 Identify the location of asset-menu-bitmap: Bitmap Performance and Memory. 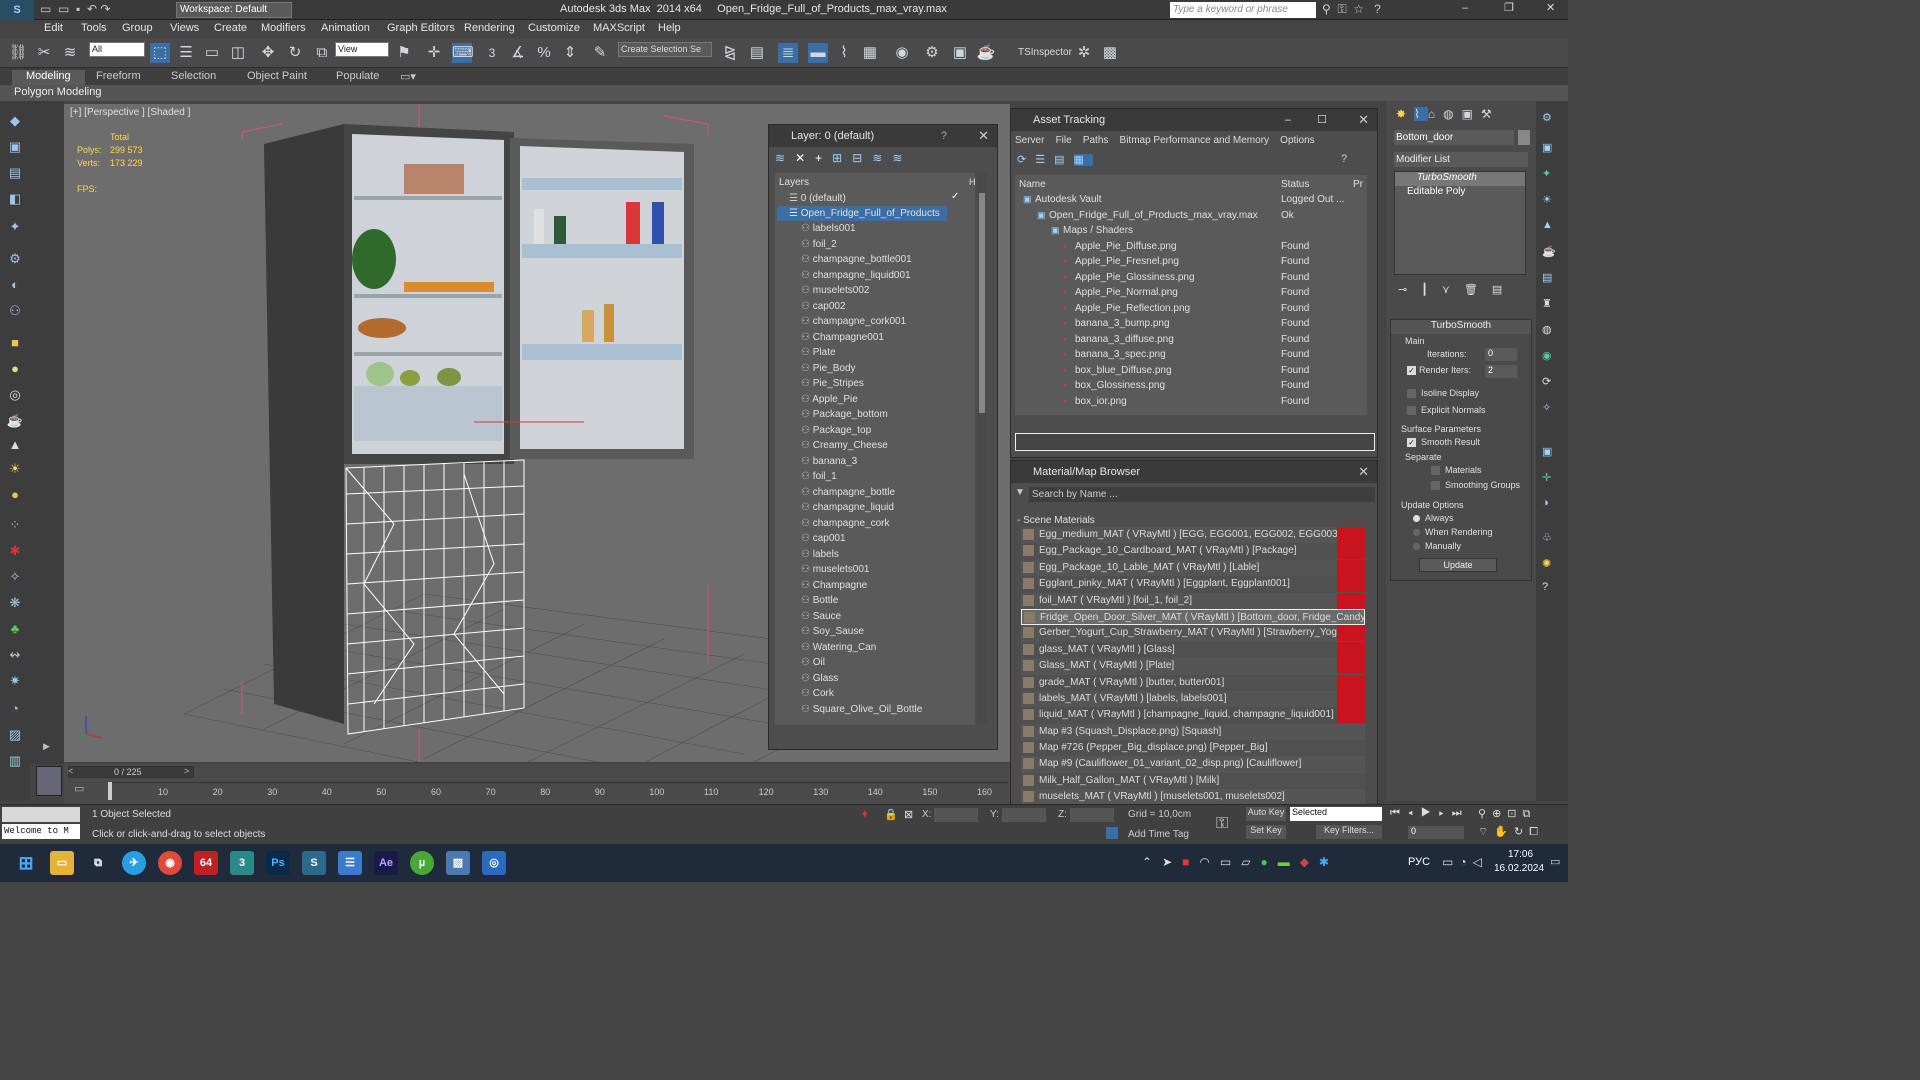
(1195, 140).